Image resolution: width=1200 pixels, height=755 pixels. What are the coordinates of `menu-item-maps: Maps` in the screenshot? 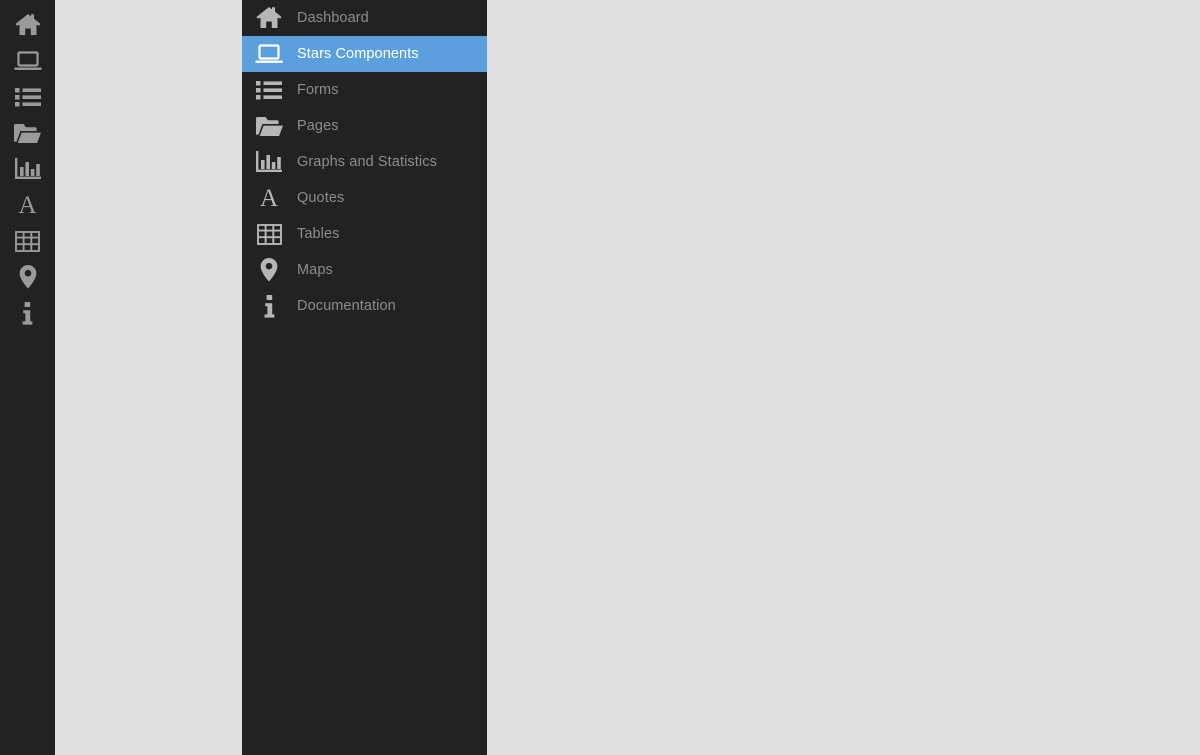 It's located at (364, 270).